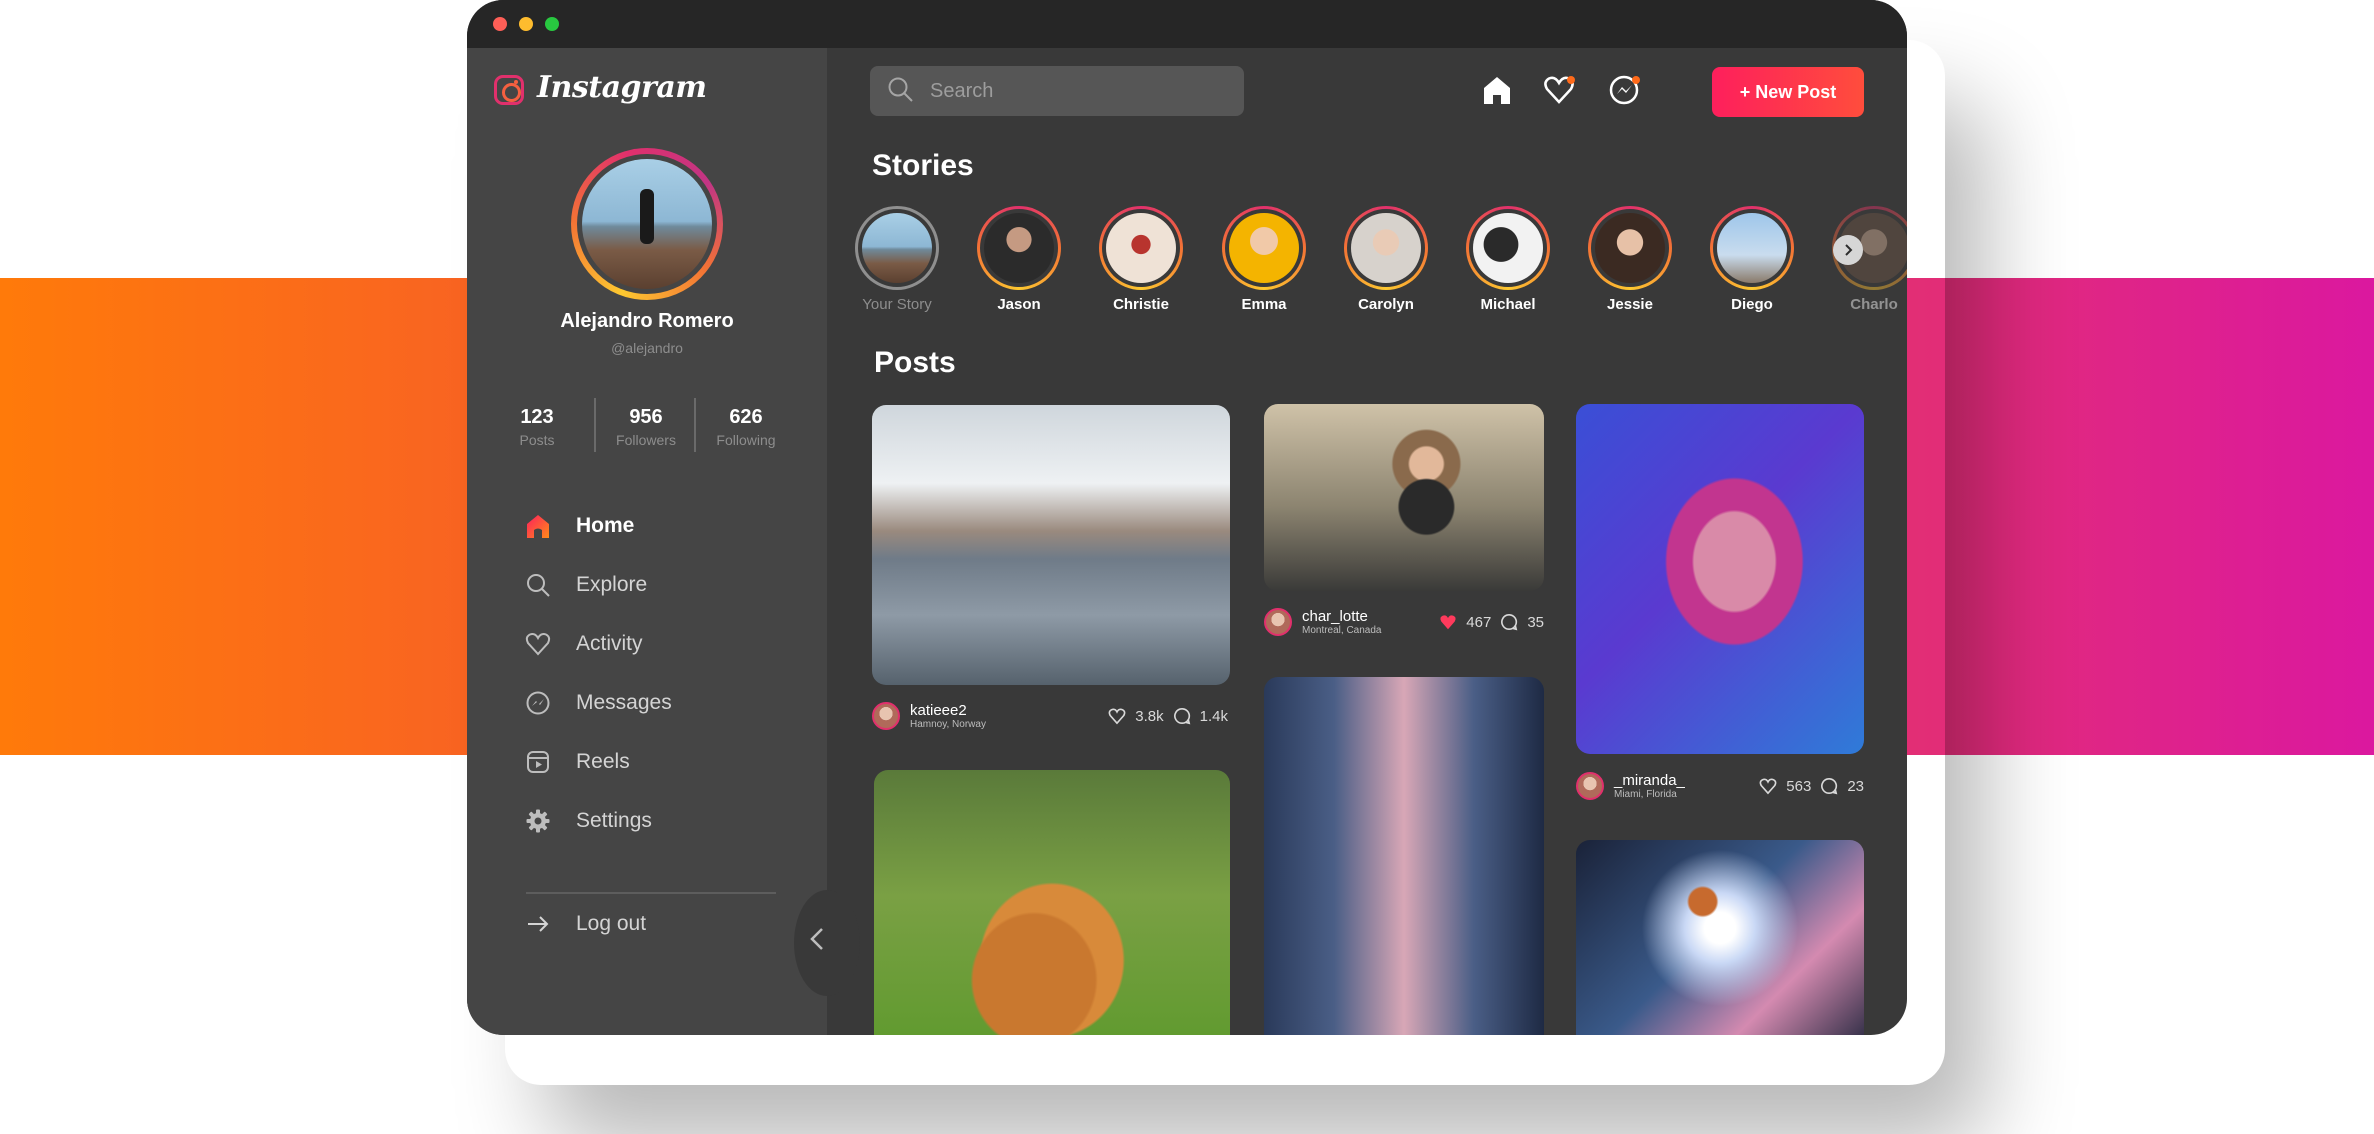 This screenshot has width=2374, height=1134. Describe the element at coordinates (538, 644) in the screenshot. I see `heart-icon` at that location.